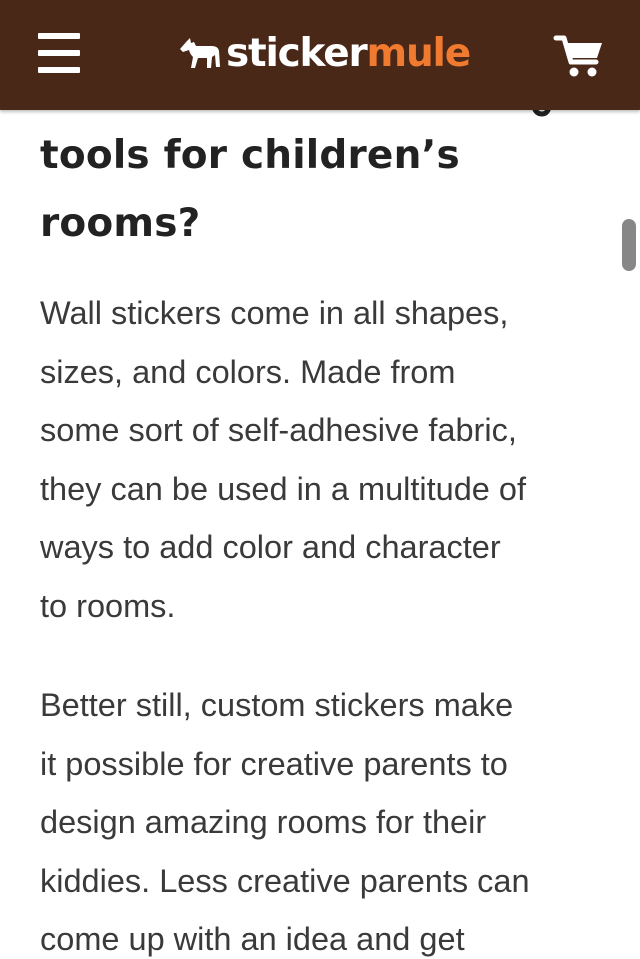 The height and width of the screenshot is (959, 640). I want to click on heading-line: rooms?, so click(120, 223).